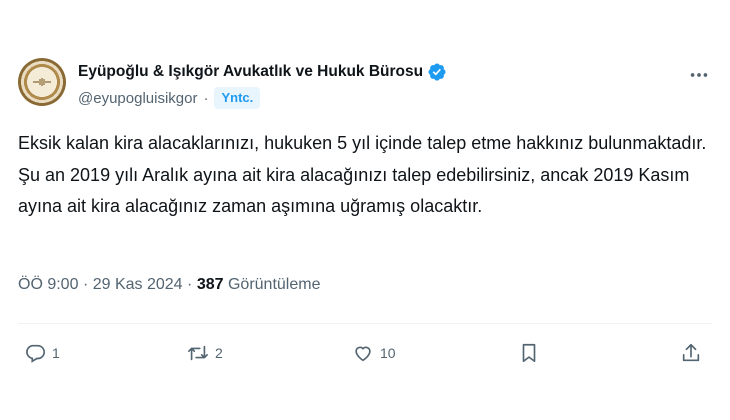  I want to click on divider, so click(365, 323).